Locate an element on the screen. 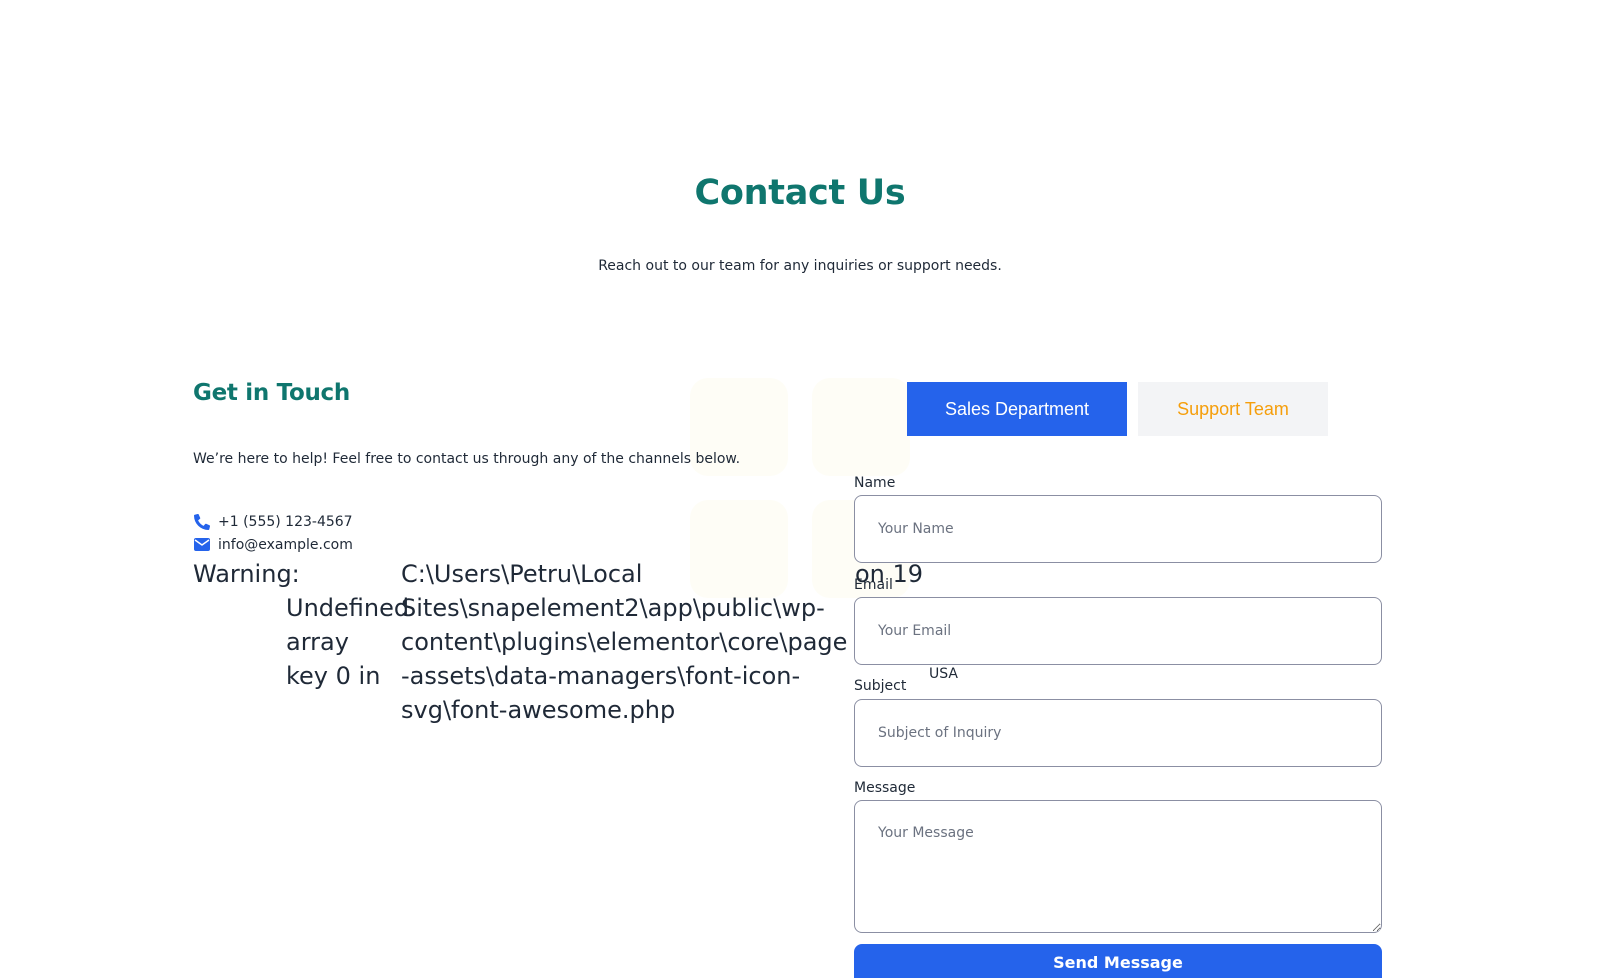 This screenshot has height=978, width=1600. name-field is located at coordinates (1118, 529).